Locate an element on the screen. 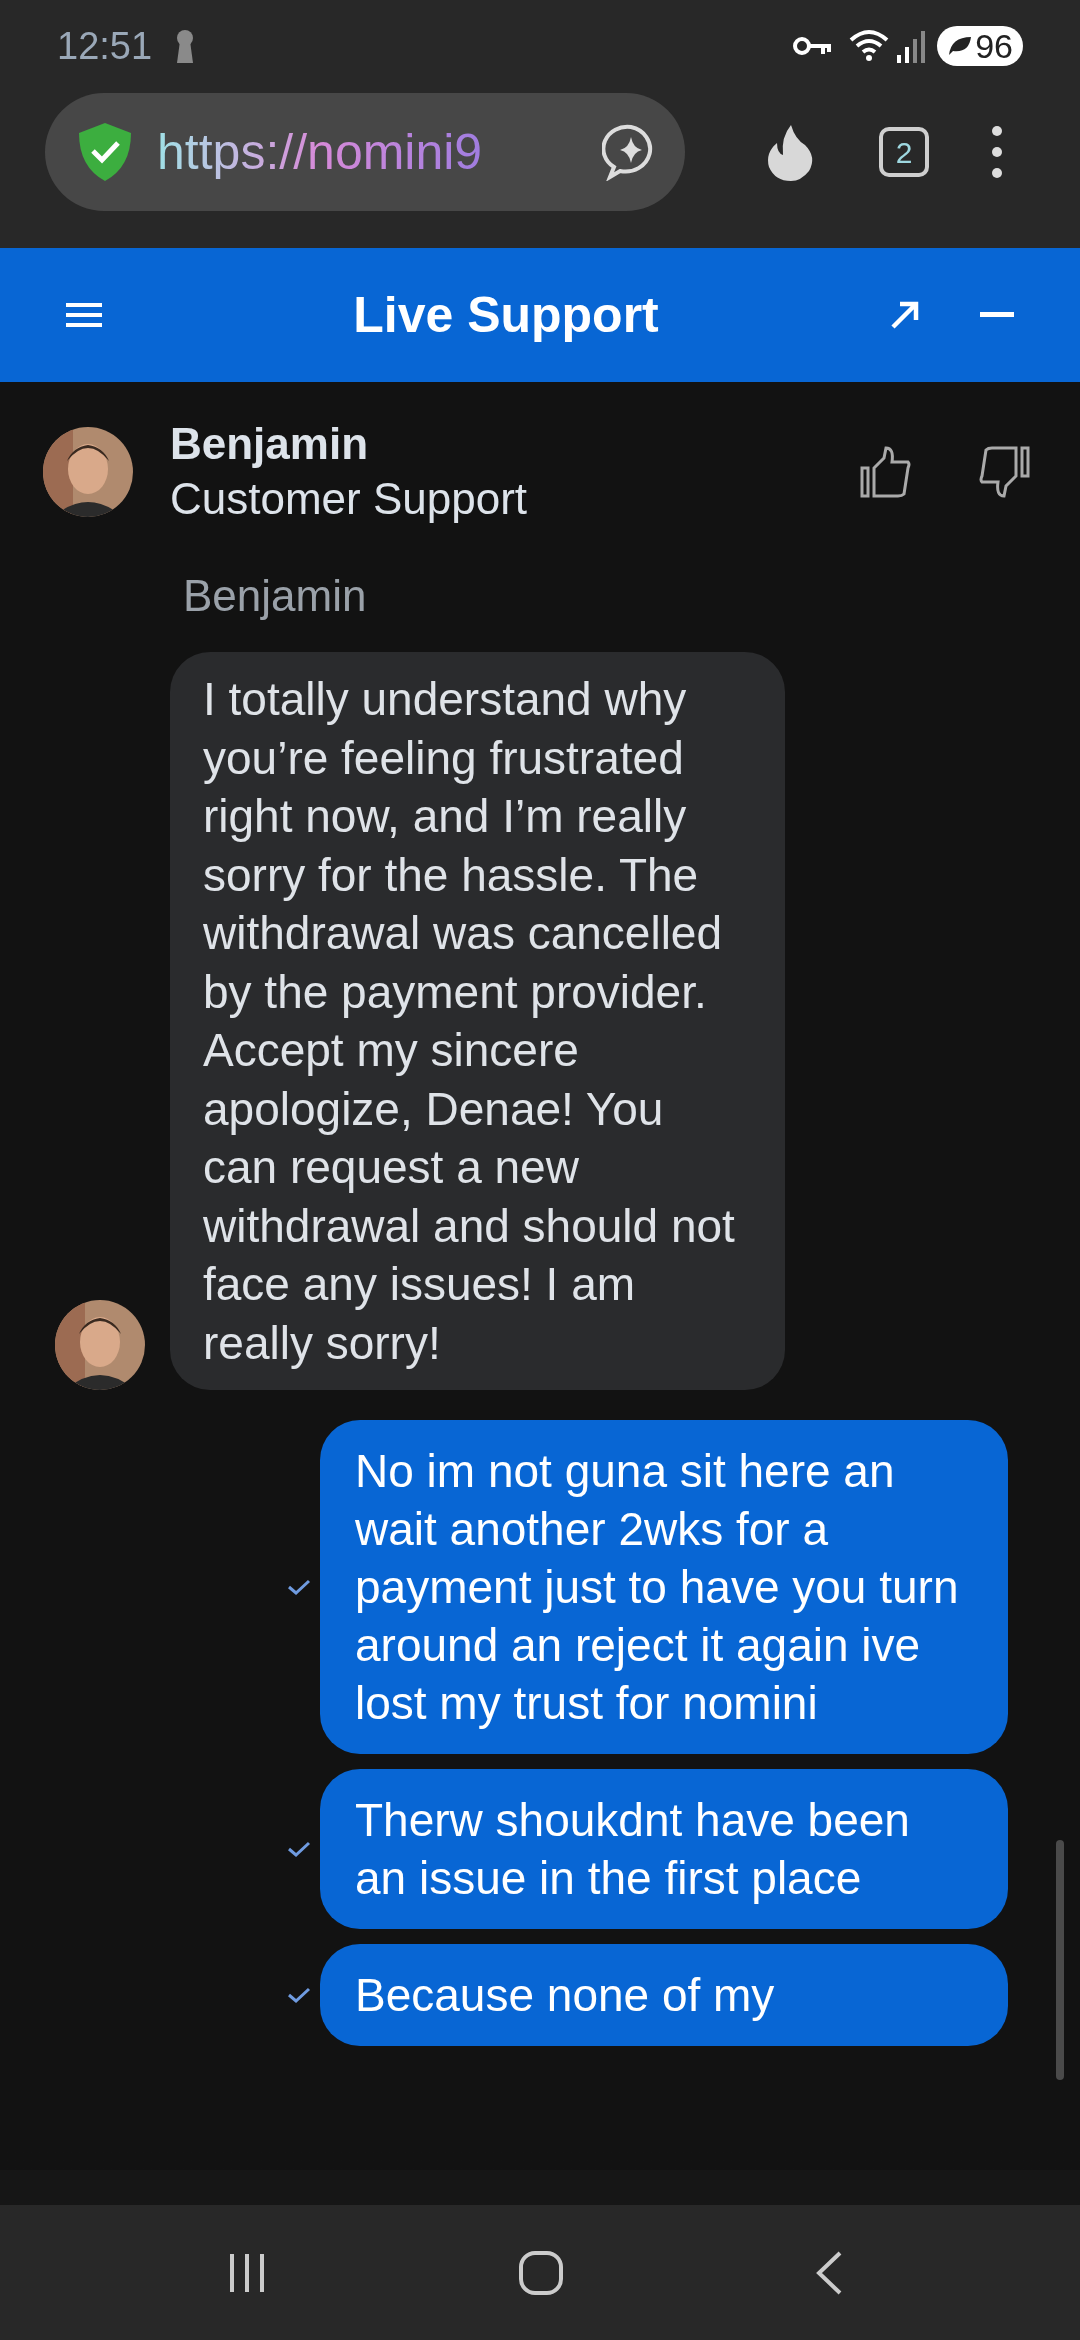  status-time: 12:51 is located at coordinates (105, 46).